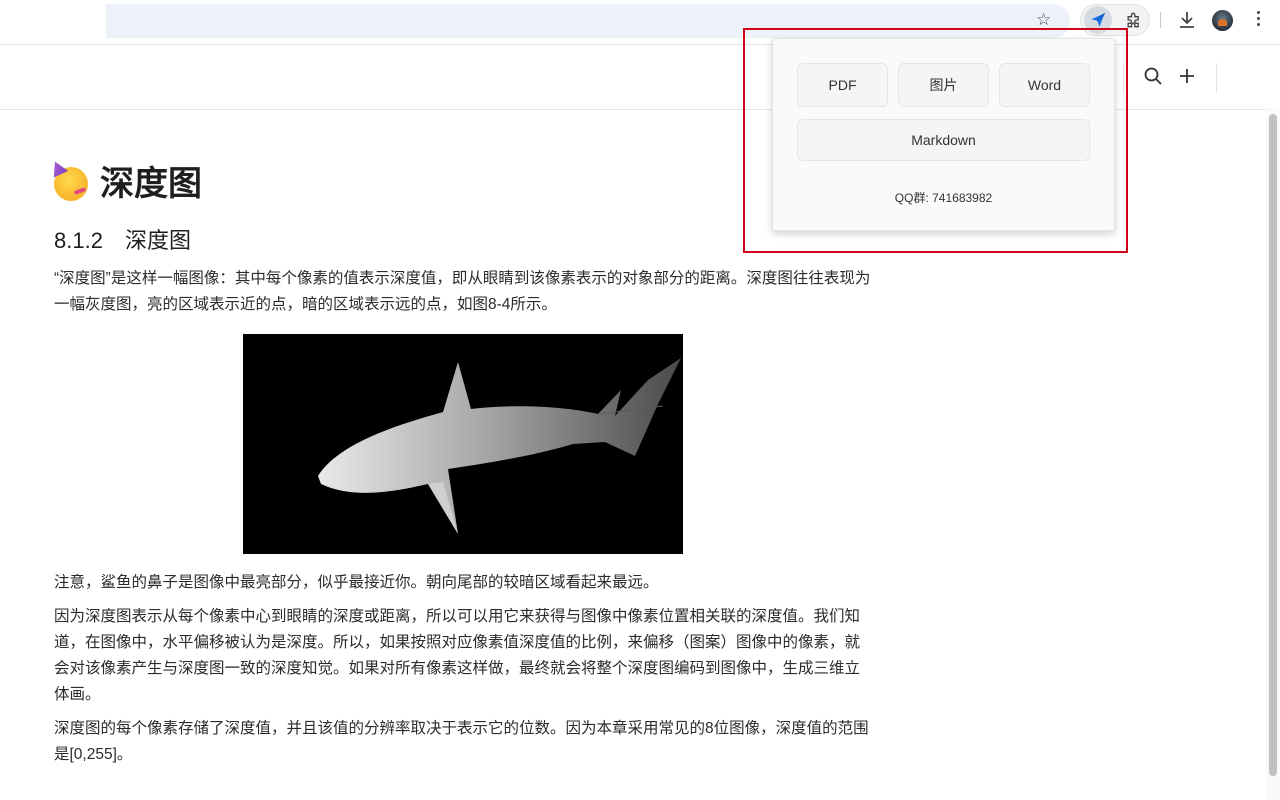 Image resolution: width=1280 pixels, height=800 pixels. I want to click on section-title: 深度图, so click(157, 240).